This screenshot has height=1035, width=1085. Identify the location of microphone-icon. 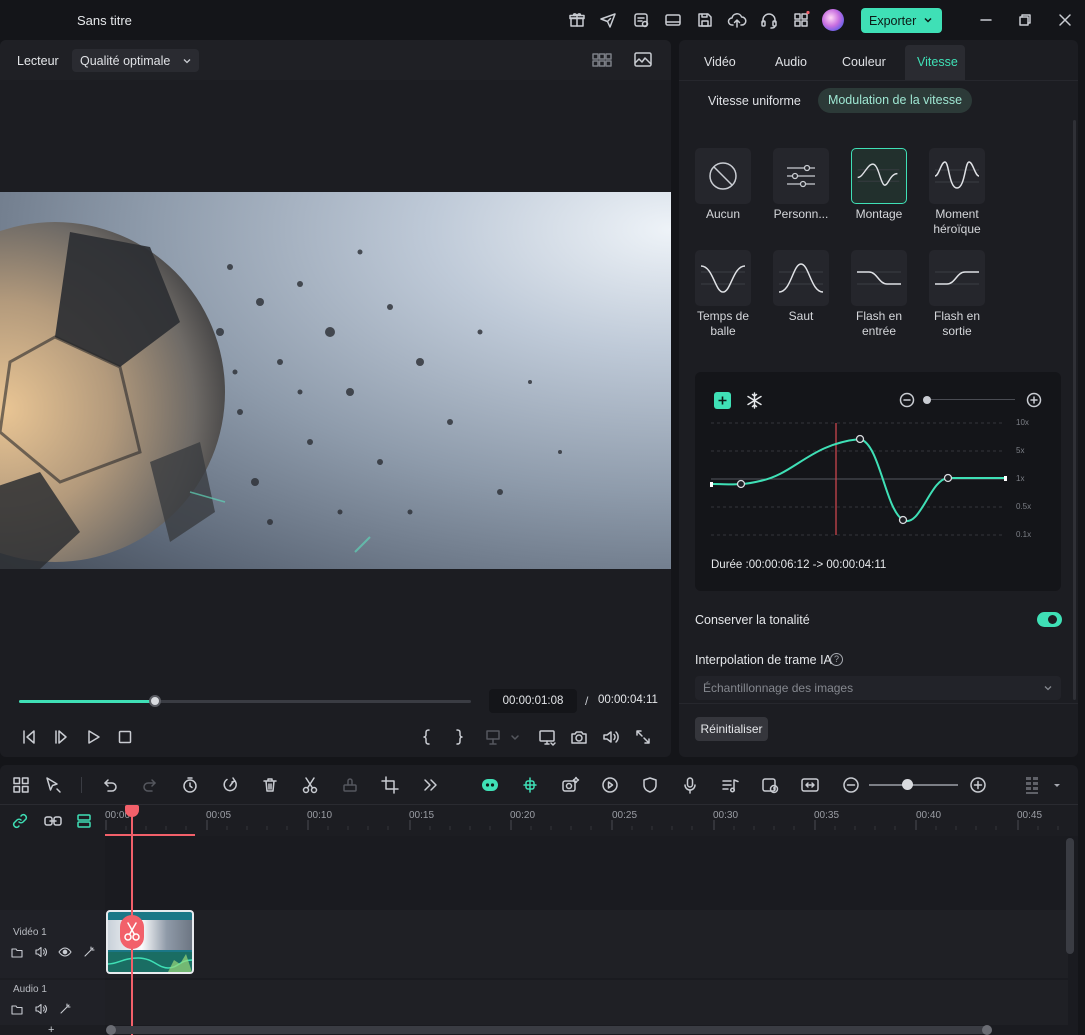
(690, 785).